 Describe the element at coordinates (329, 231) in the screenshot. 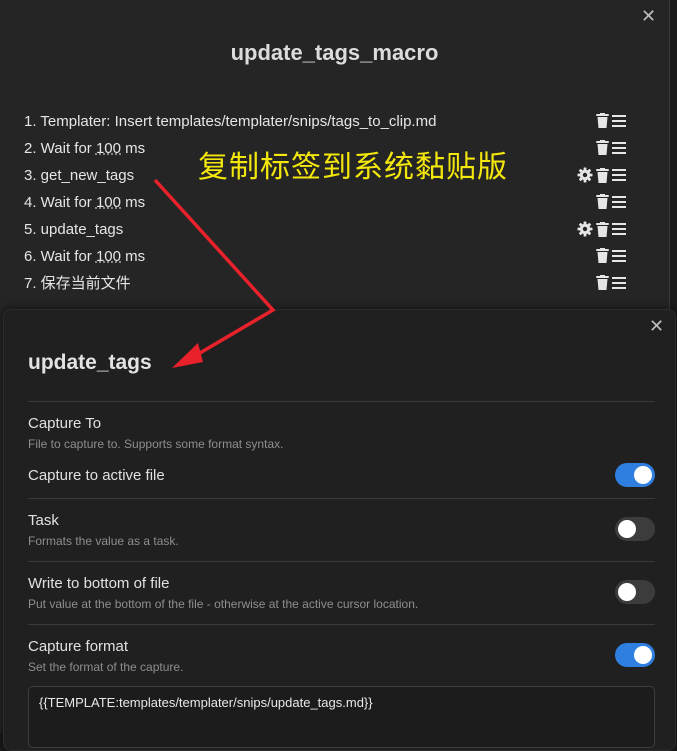

I see `command-item: 5. update_tags` at that location.